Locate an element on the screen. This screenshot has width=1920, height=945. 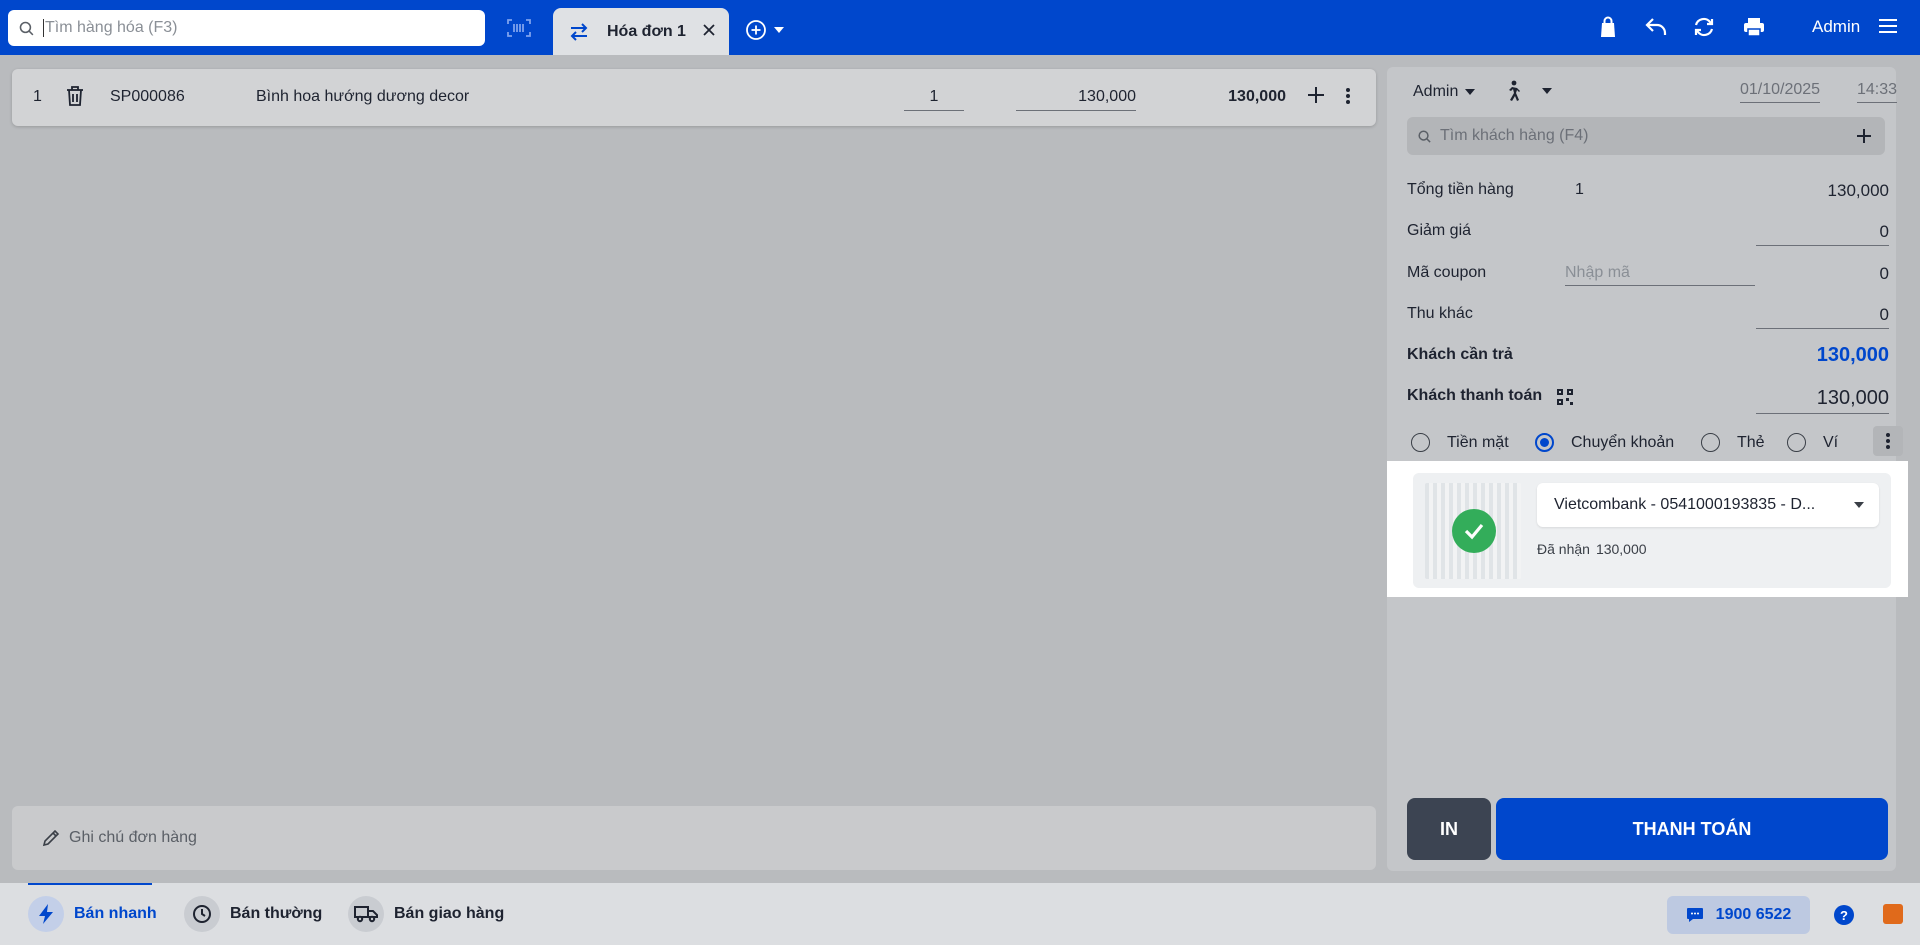
subtotal-value: 130,000 is located at coordinates (1858, 190).